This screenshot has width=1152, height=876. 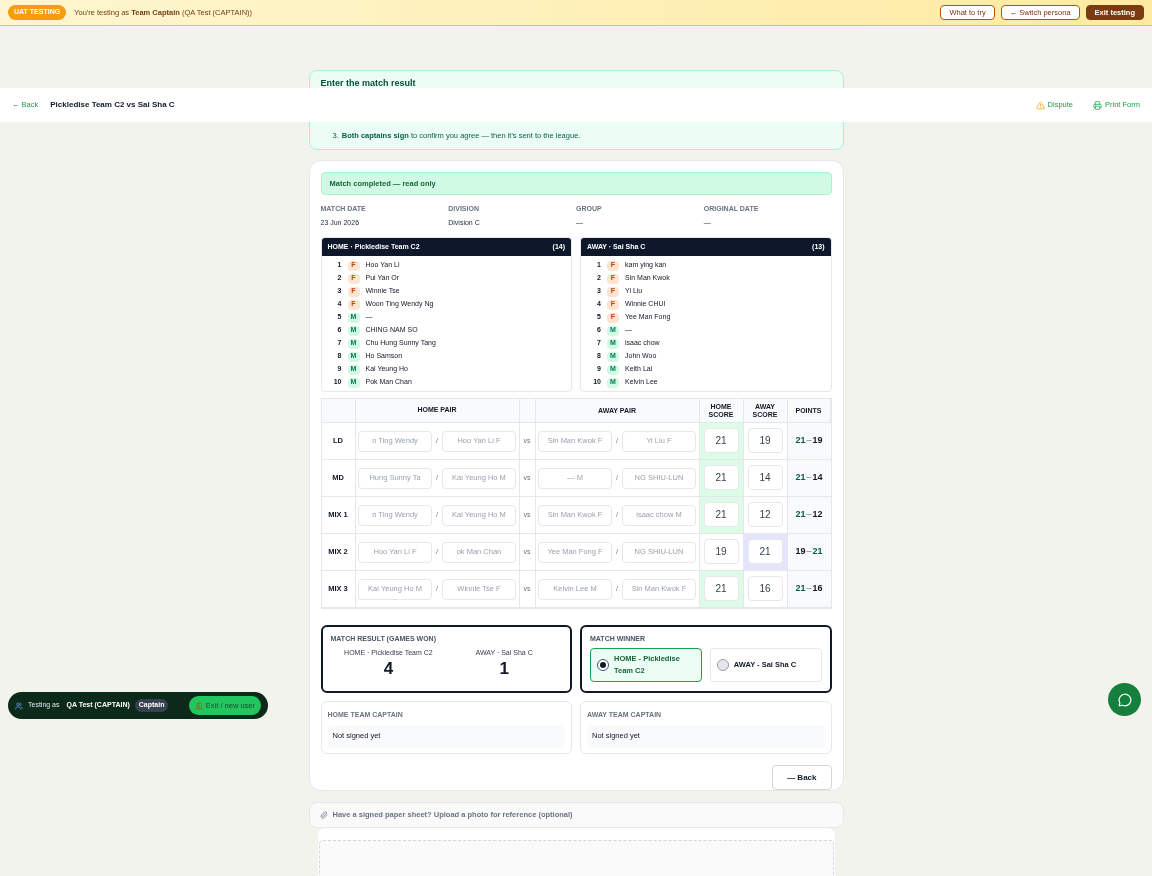 I want to click on points-value: 12, so click(x=817, y=515).